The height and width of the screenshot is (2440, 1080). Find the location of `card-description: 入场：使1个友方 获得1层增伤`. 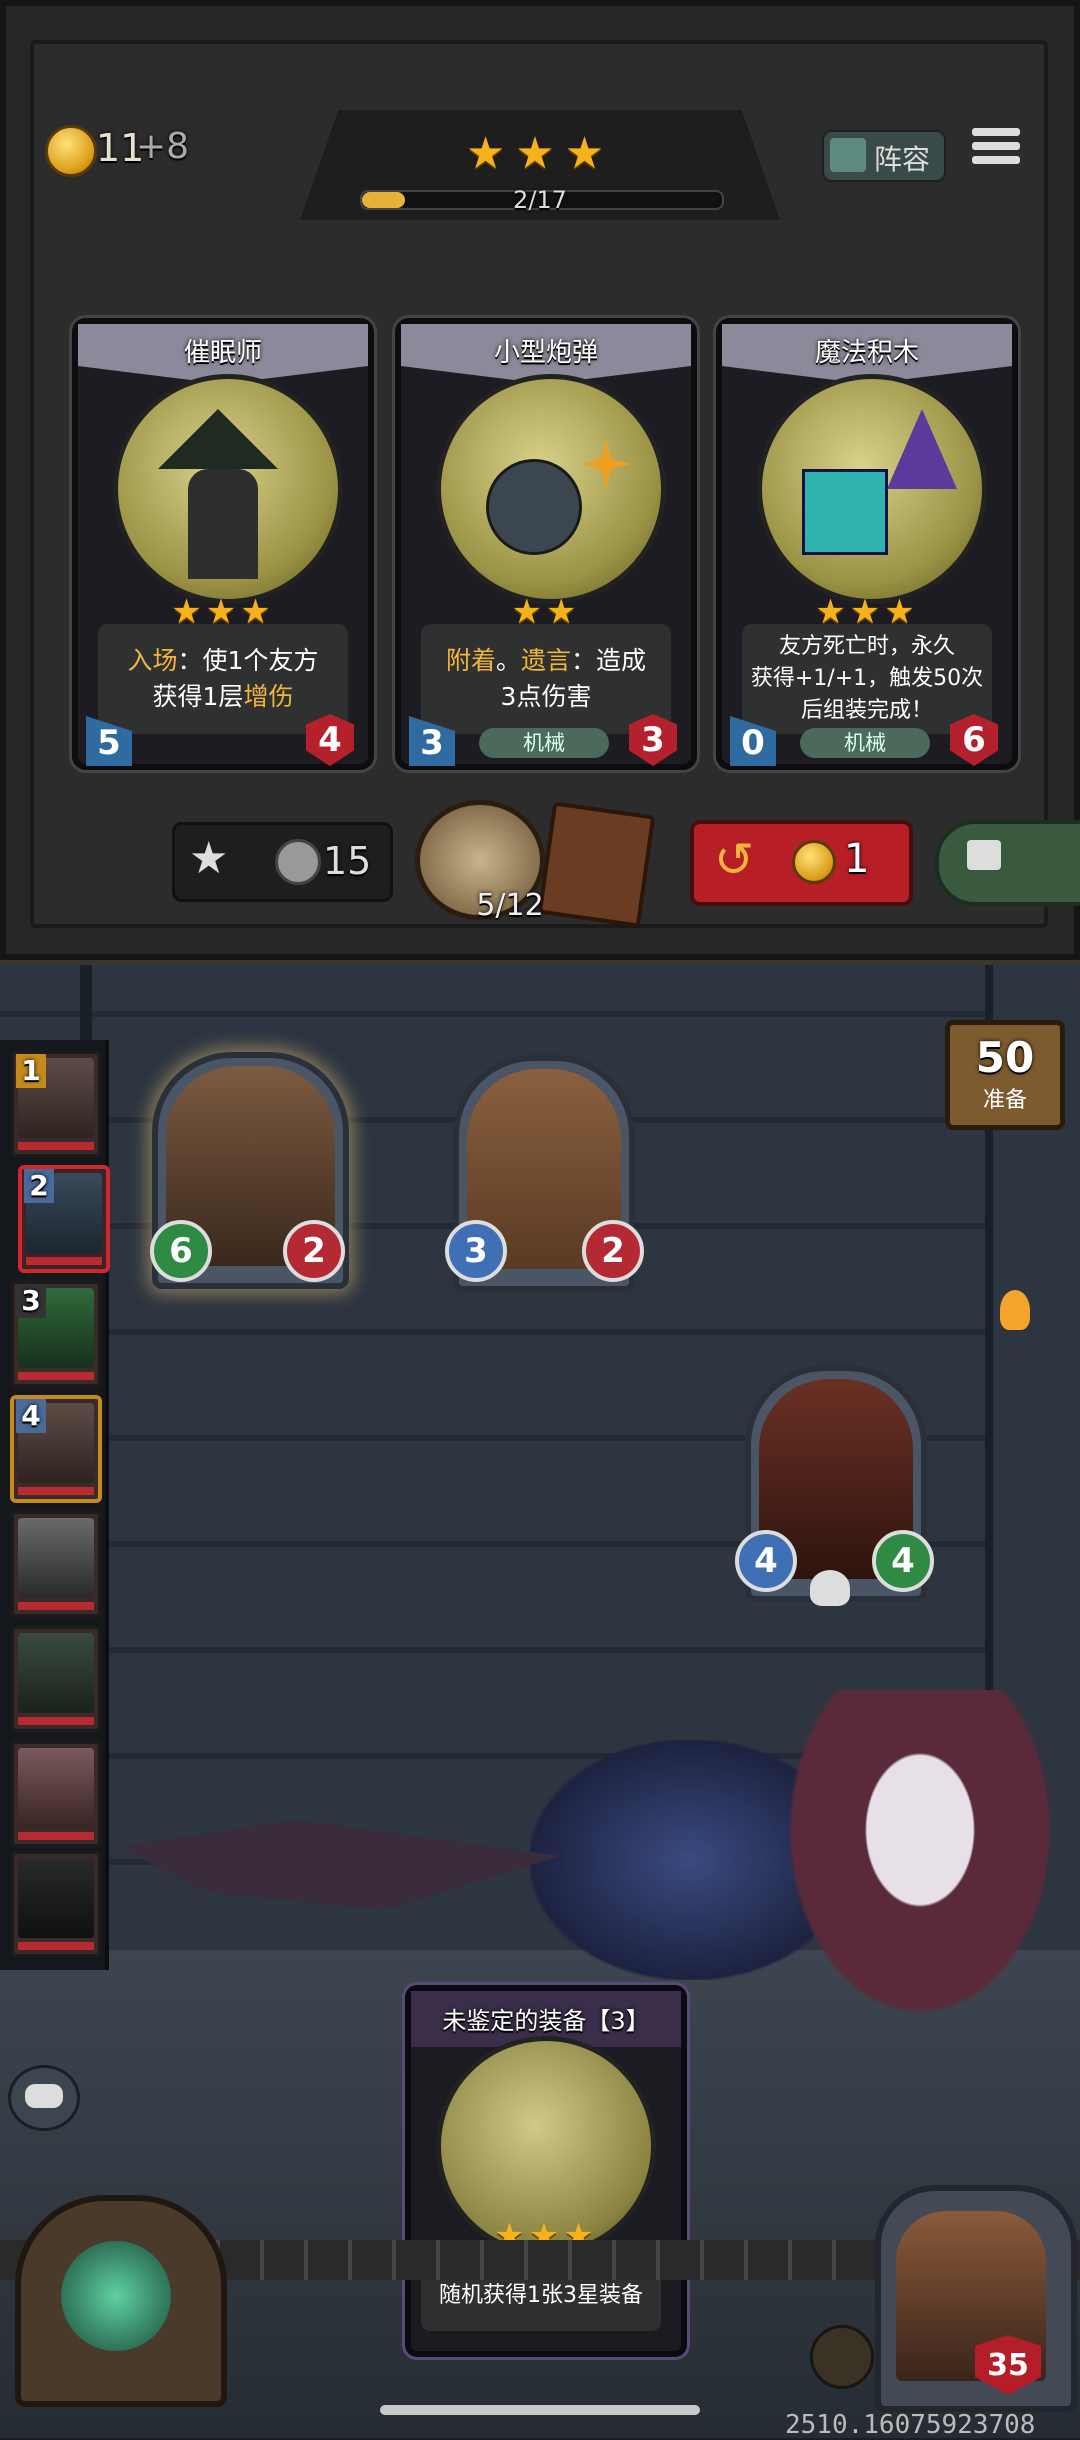

card-description: 入场：使1个友方 获得1层增伤 is located at coordinates (223, 679).